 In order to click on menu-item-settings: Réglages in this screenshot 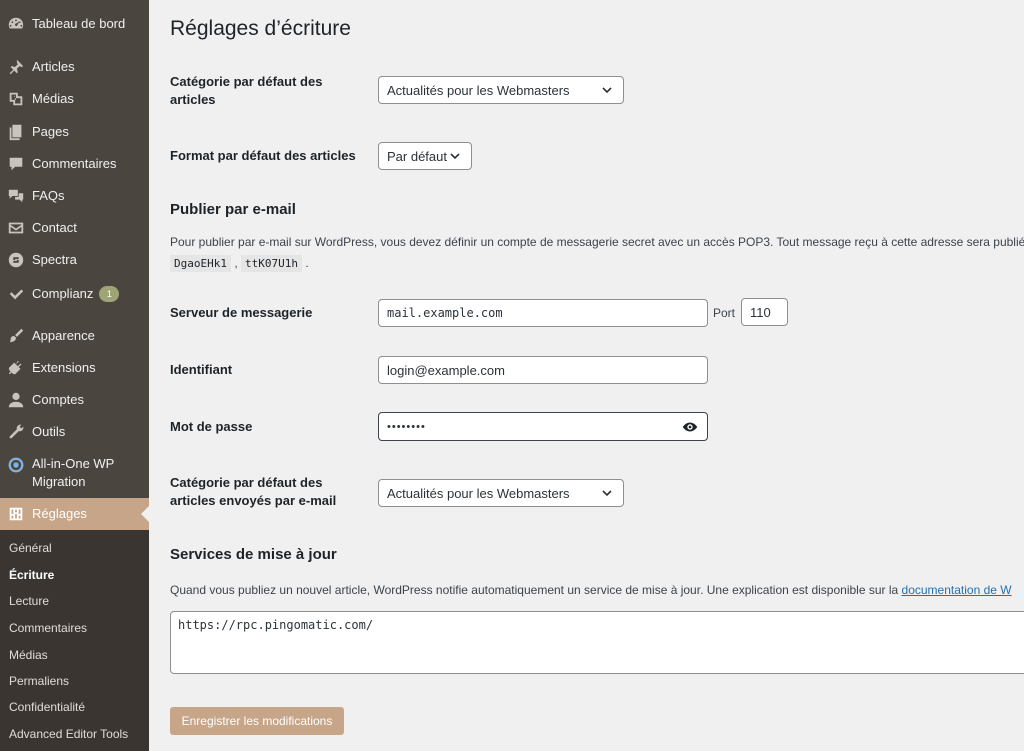, I will do `click(74, 514)`.